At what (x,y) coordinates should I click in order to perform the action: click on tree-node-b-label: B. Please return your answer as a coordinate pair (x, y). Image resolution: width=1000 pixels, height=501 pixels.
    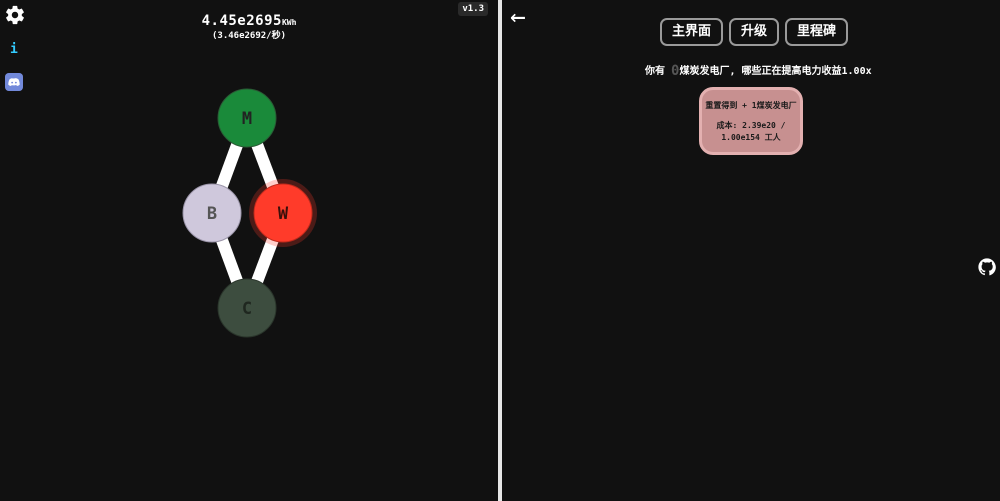
    Looking at the image, I should click on (212, 214).